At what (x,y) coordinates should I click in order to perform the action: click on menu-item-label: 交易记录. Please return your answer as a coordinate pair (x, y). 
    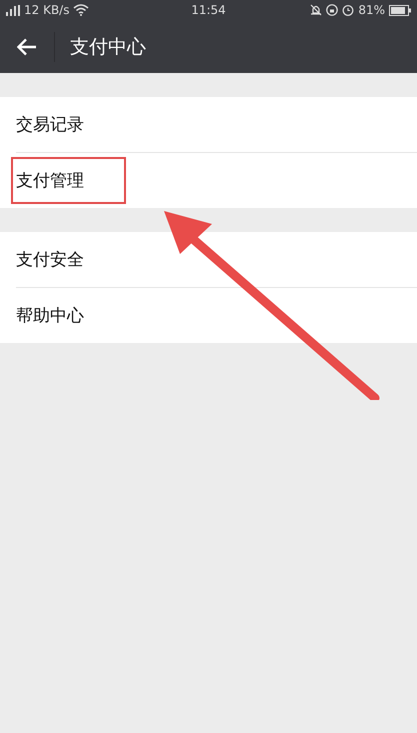
    Looking at the image, I should click on (50, 125).